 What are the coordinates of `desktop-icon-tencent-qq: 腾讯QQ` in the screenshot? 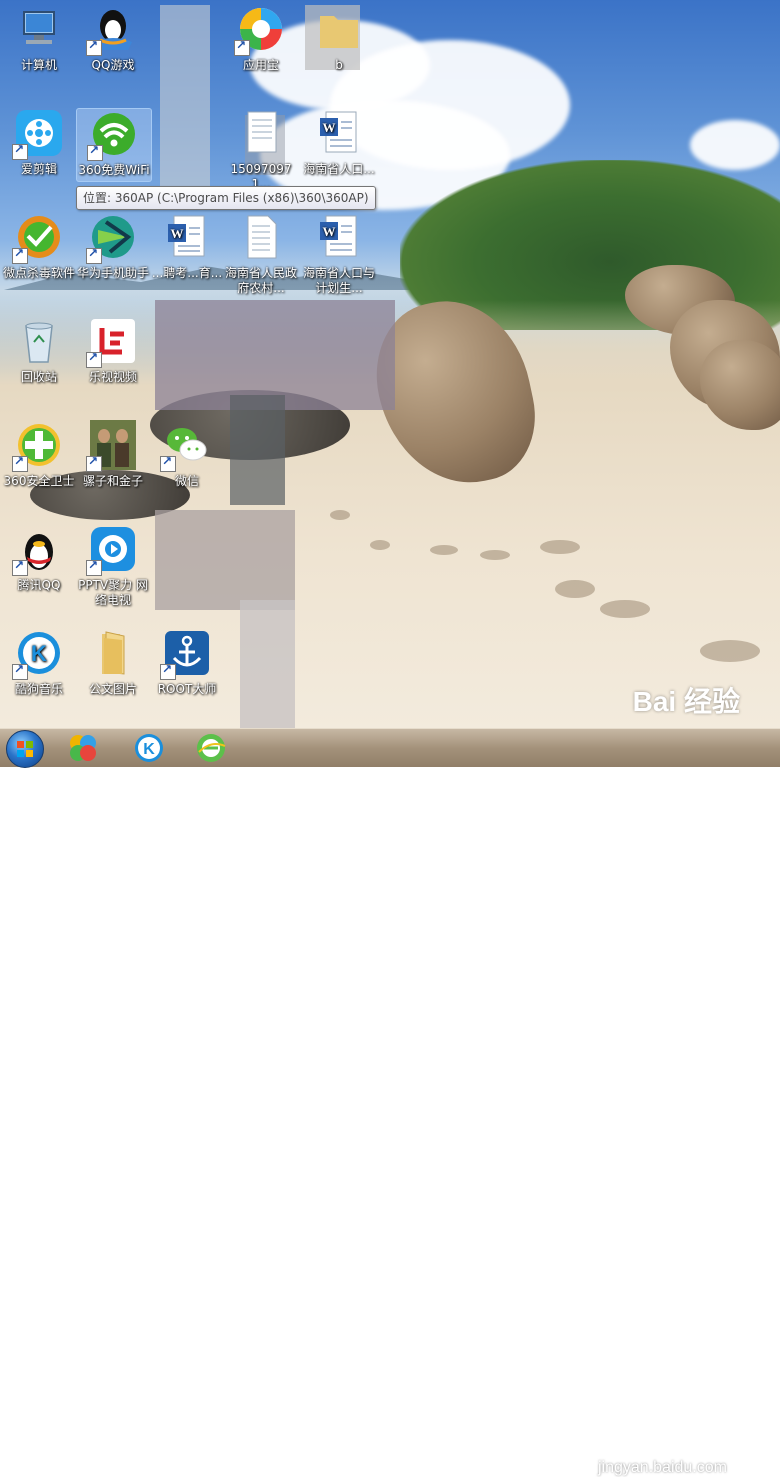 It's located at (39, 558).